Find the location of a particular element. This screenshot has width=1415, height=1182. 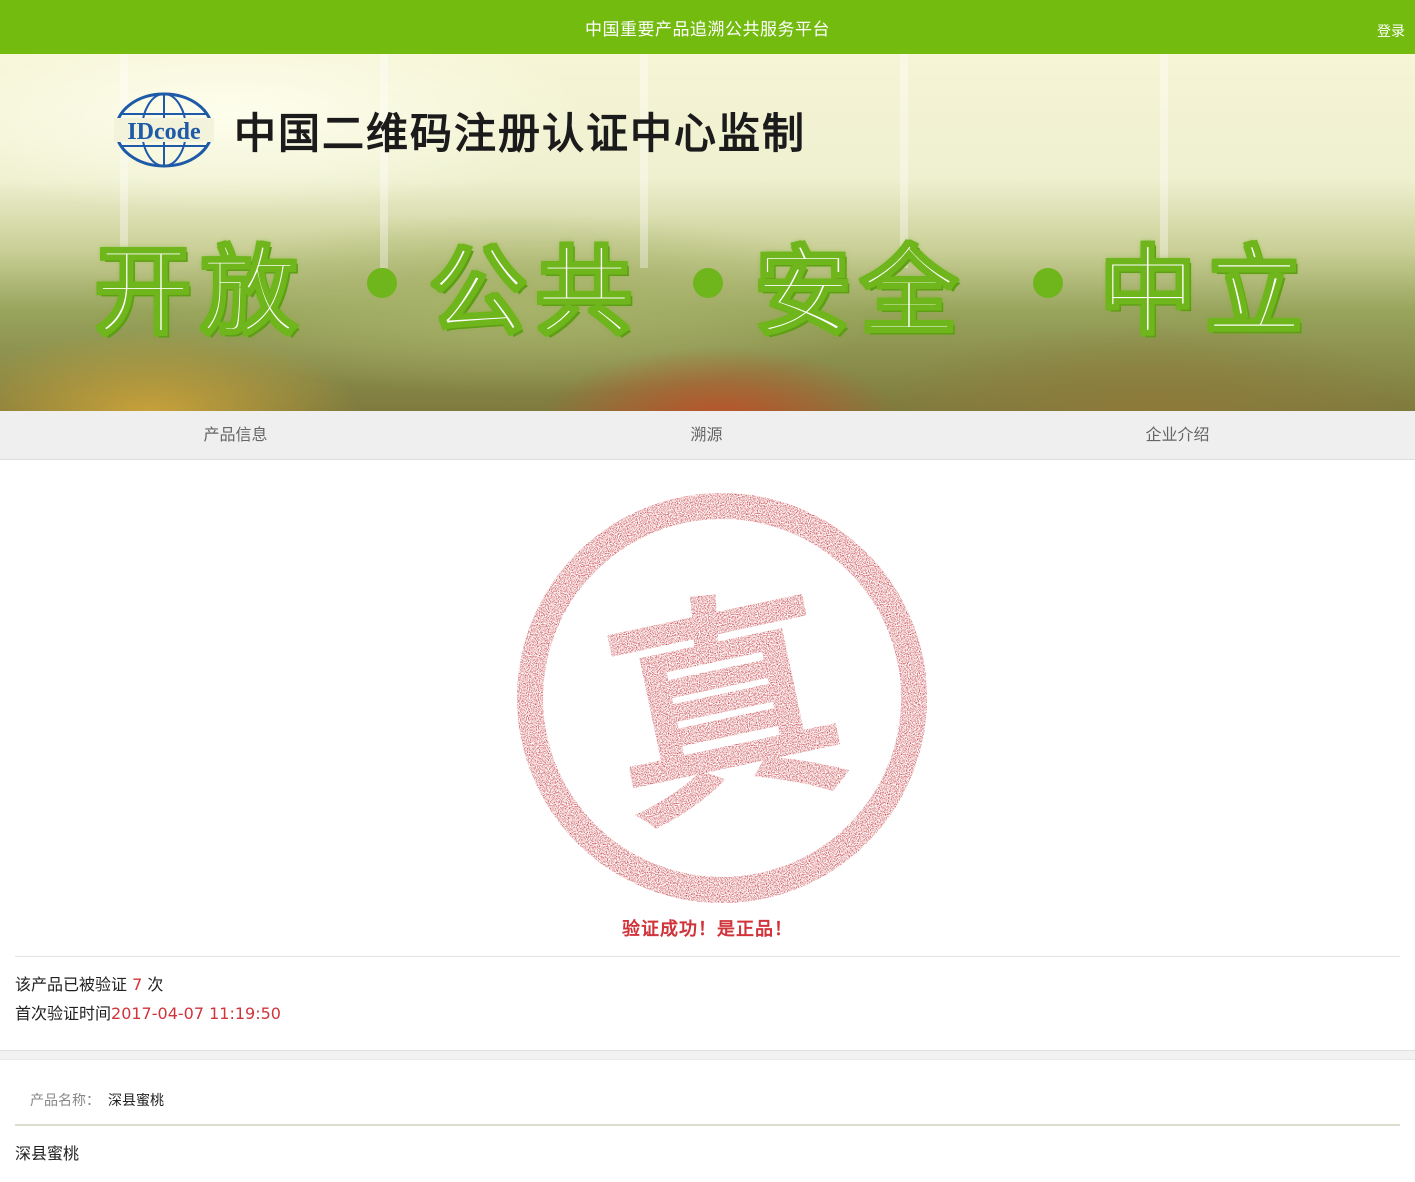

tab-product-info: 产品信息 is located at coordinates (235, 435).